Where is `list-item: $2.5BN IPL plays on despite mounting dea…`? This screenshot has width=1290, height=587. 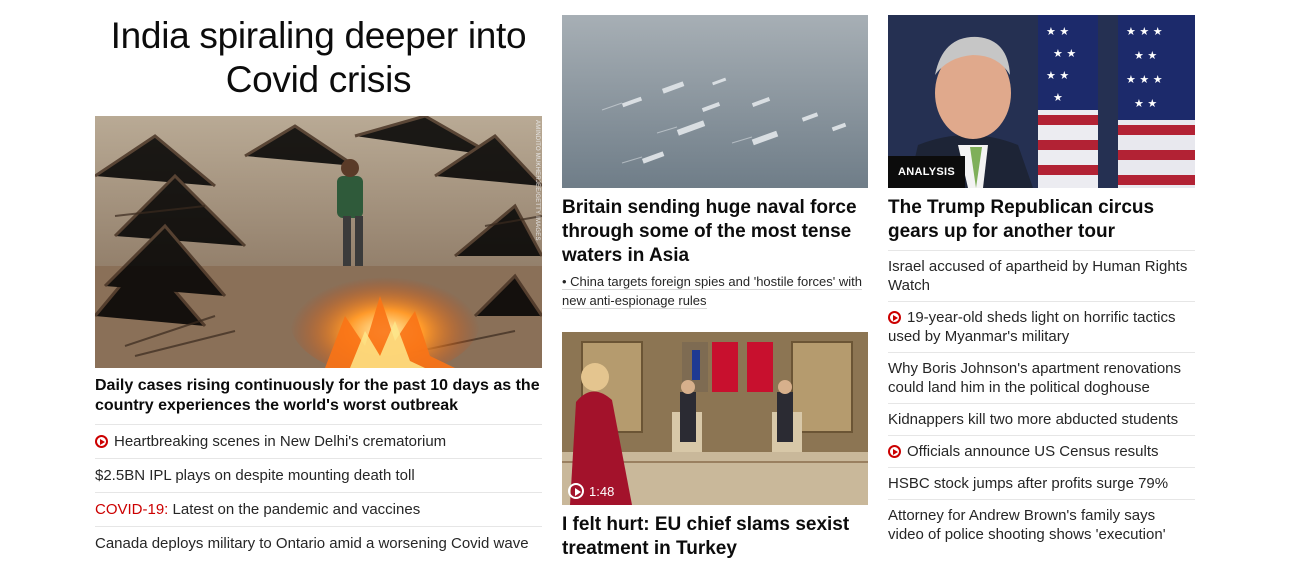
list-item: $2.5BN IPL plays on despite mounting dea… is located at coordinates (318, 475).